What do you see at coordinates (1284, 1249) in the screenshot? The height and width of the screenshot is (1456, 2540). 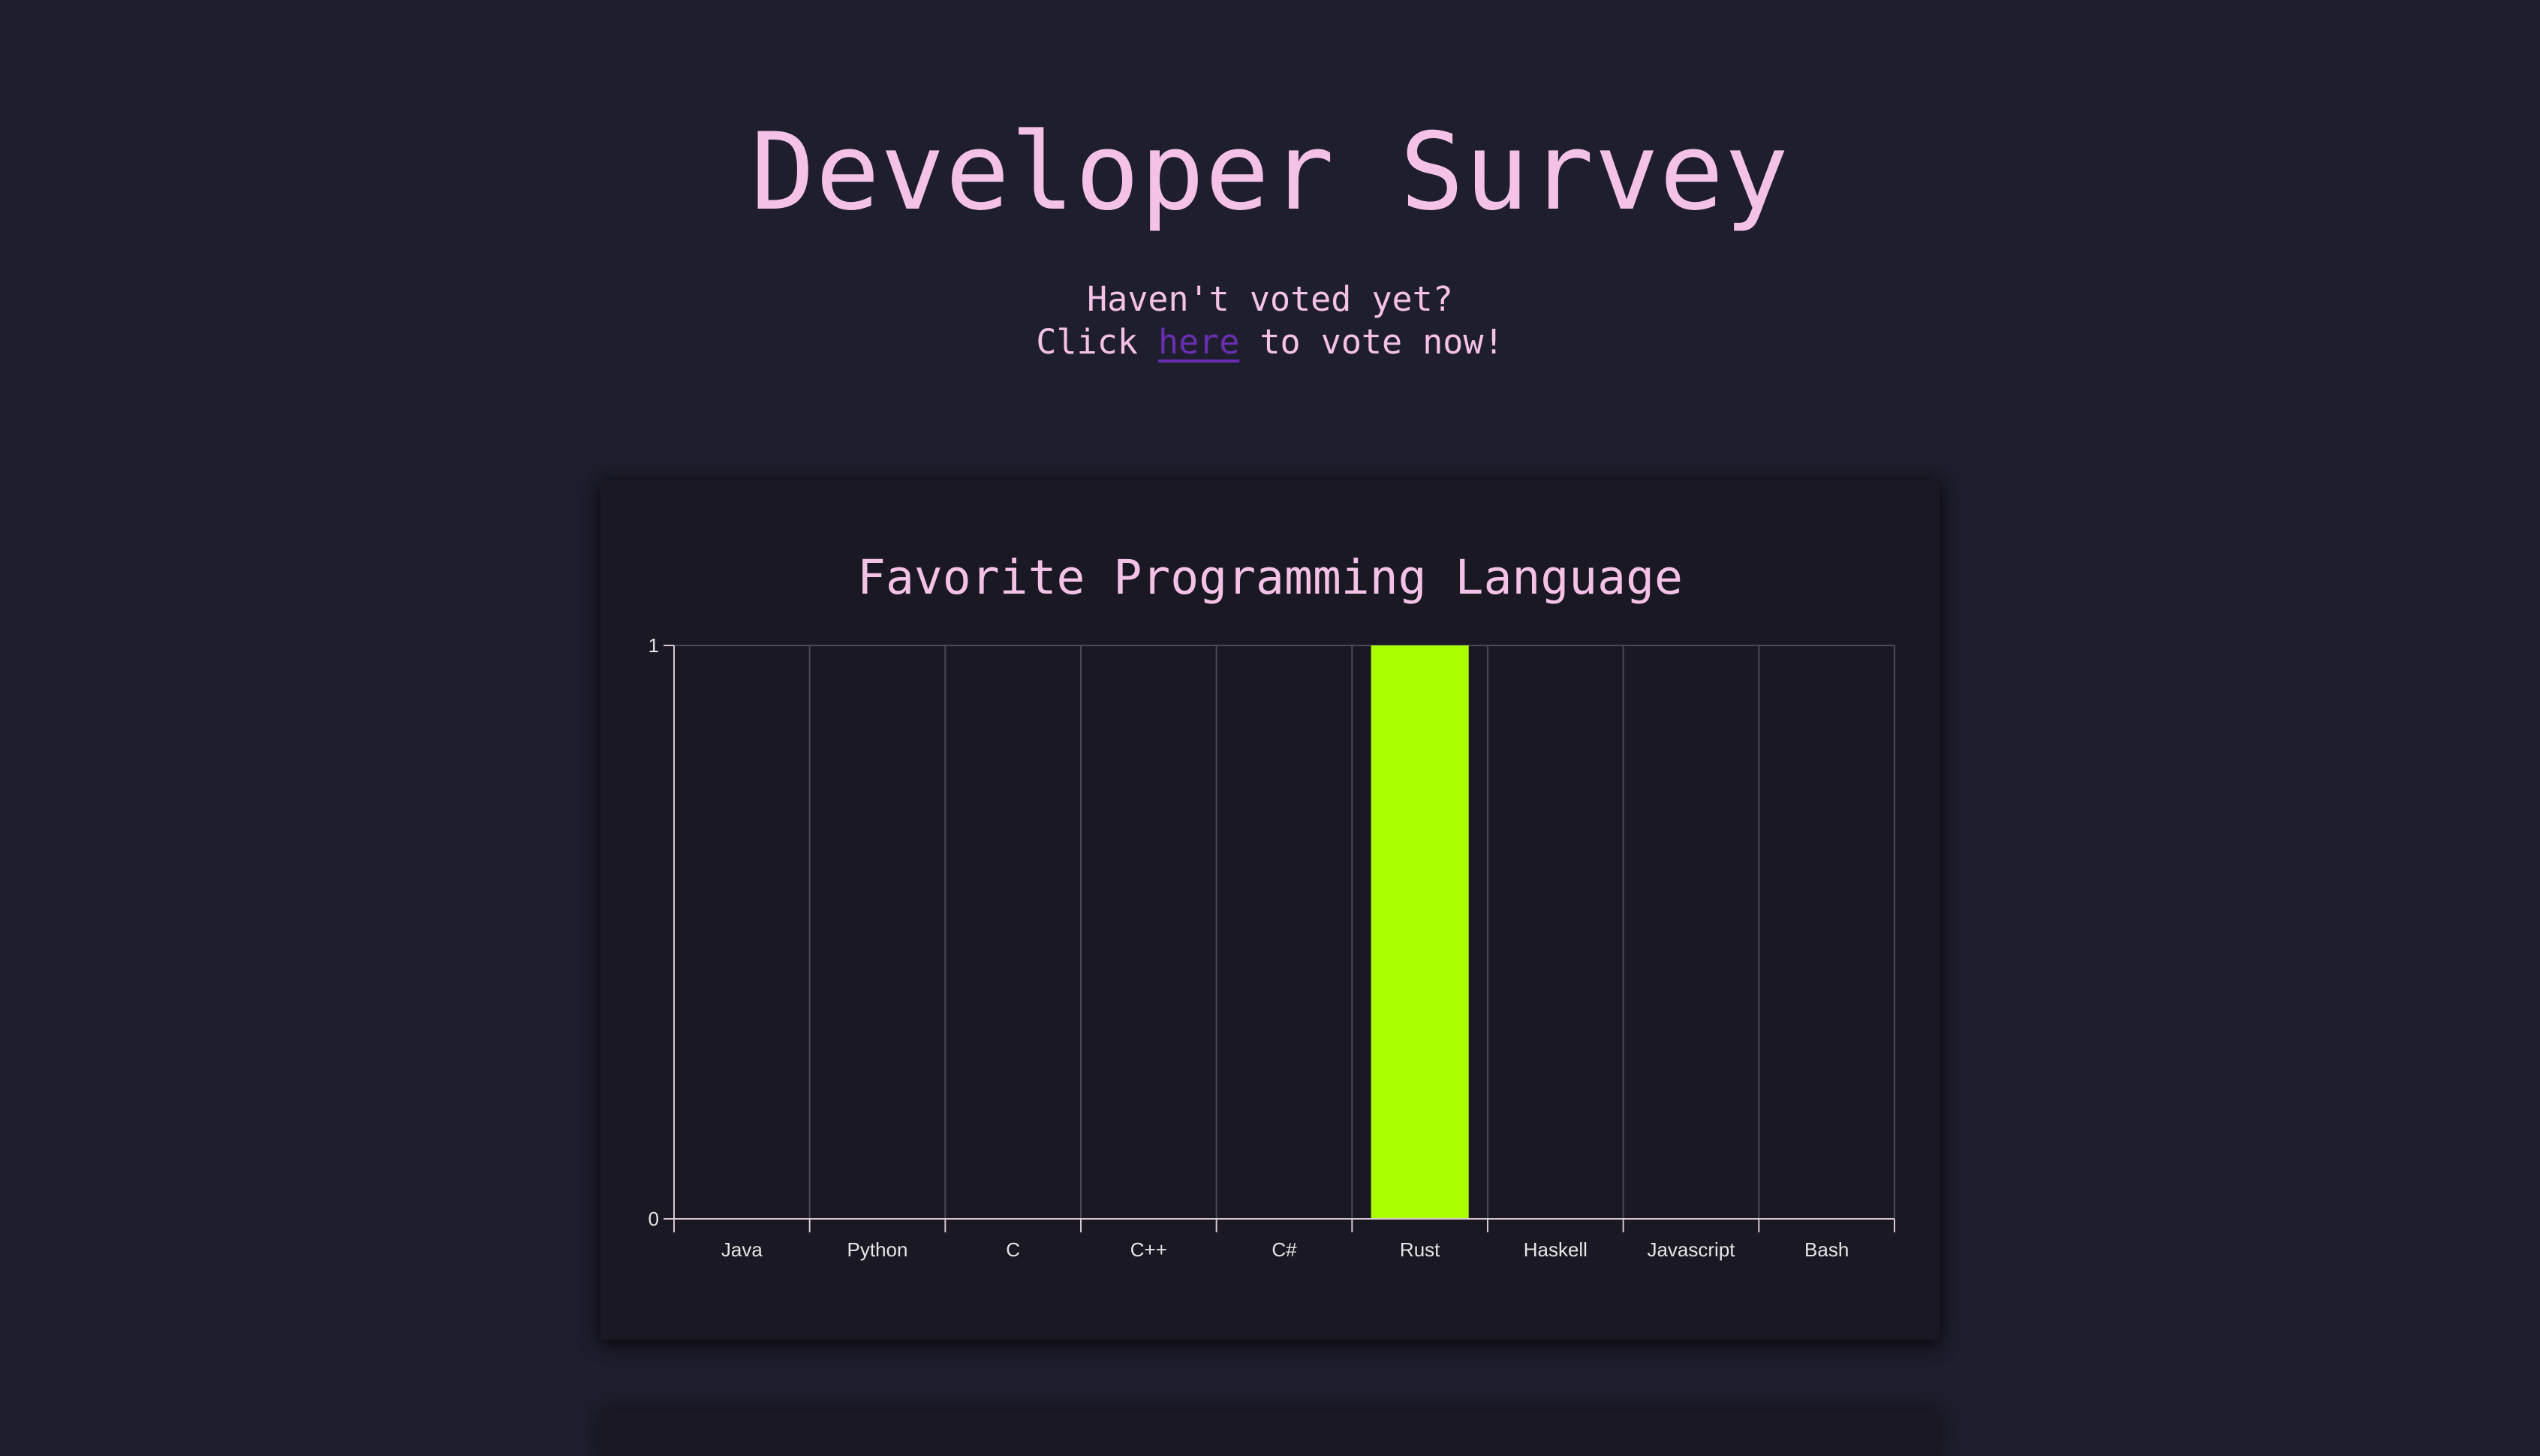 I see `x-tick-label: C#` at bounding box center [1284, 1249].